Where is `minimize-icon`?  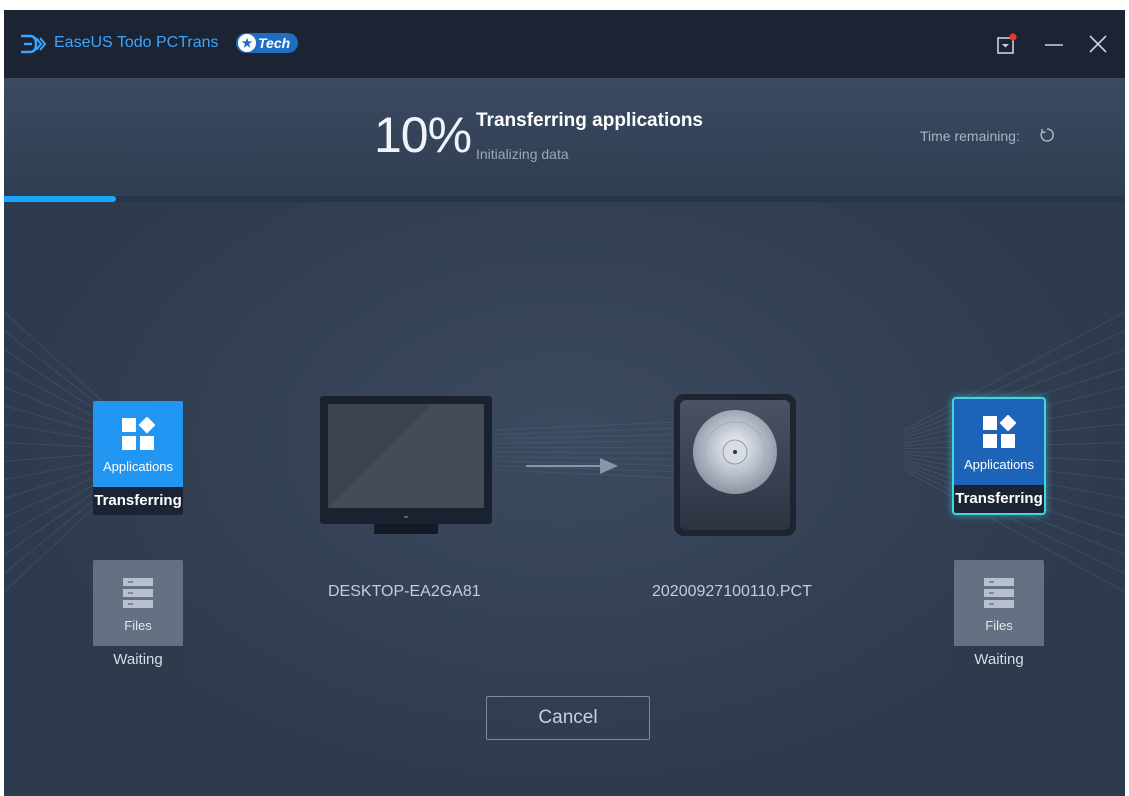
minimize-icon is located at coordinates (1054, 44).